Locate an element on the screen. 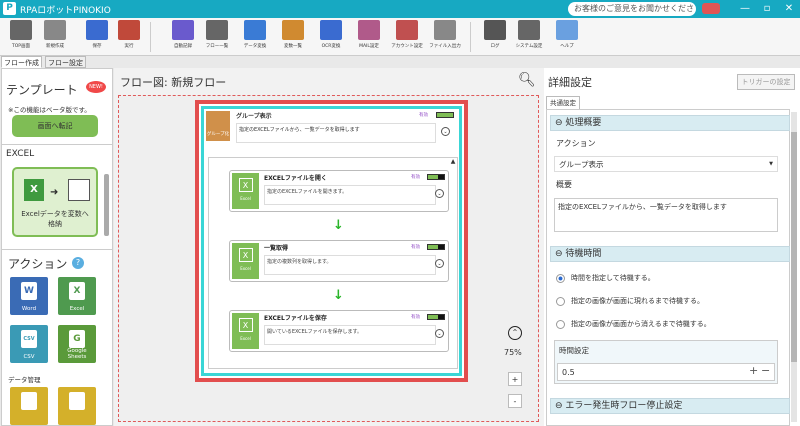  new-badge: NEW! is located at coordinates (96, 87).